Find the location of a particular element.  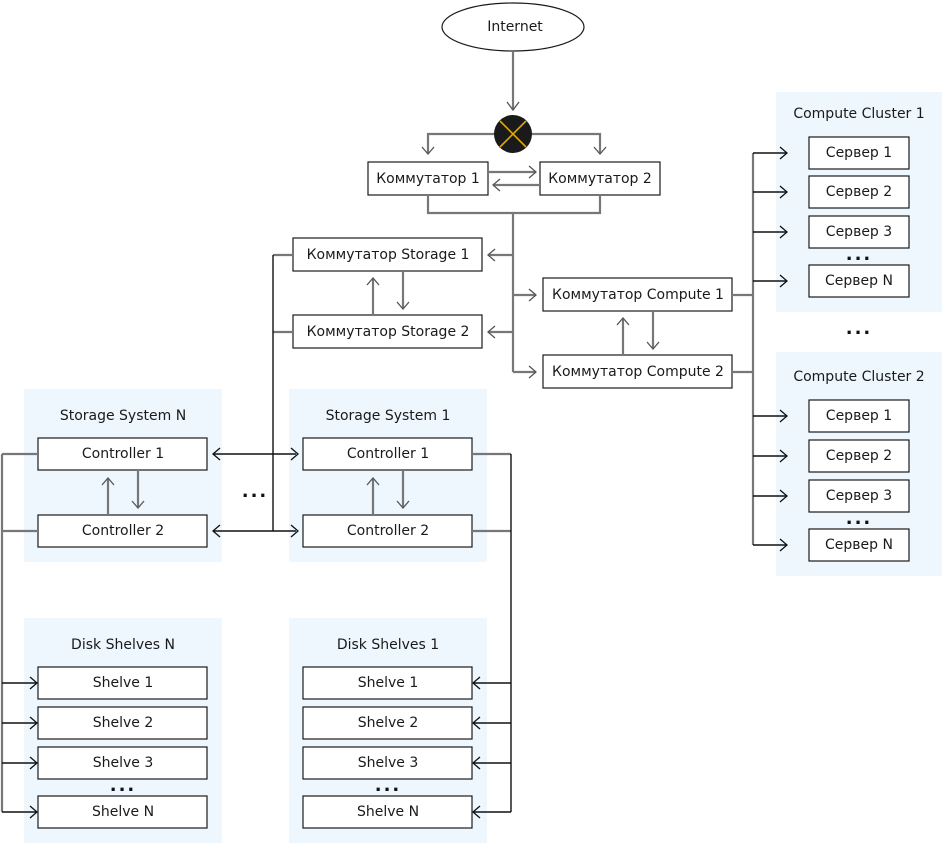

switch-core-2-label: Коммутатор 2 is located at coordinates (600, 179).